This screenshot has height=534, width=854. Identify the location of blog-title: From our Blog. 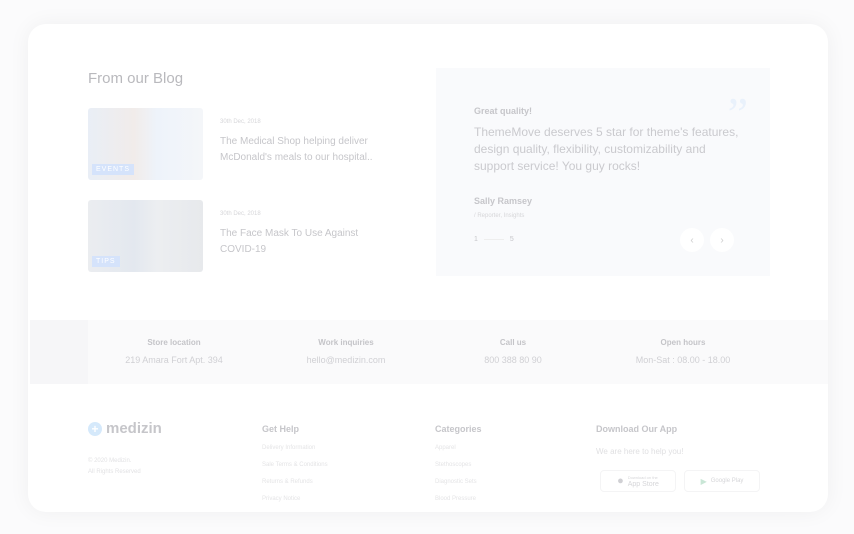
(136, 78).